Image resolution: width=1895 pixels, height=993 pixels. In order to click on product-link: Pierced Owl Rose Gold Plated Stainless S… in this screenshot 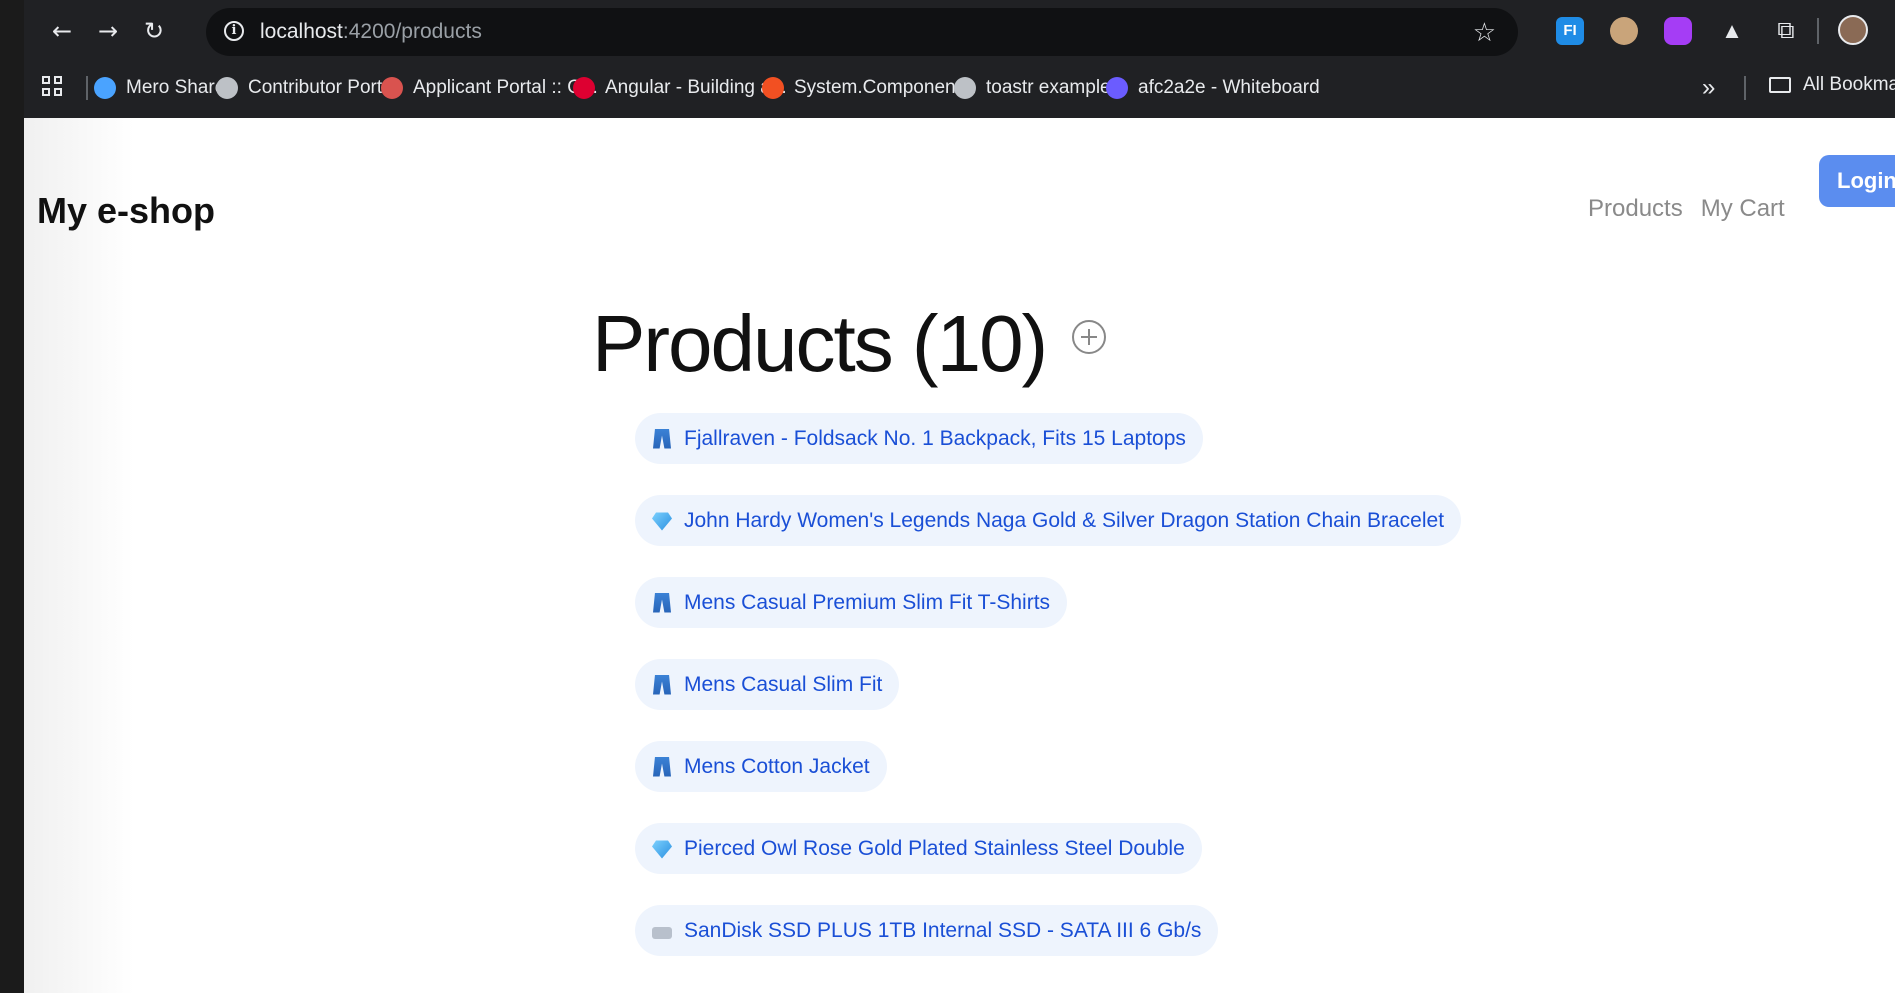, I will do `click(918, 848)`.